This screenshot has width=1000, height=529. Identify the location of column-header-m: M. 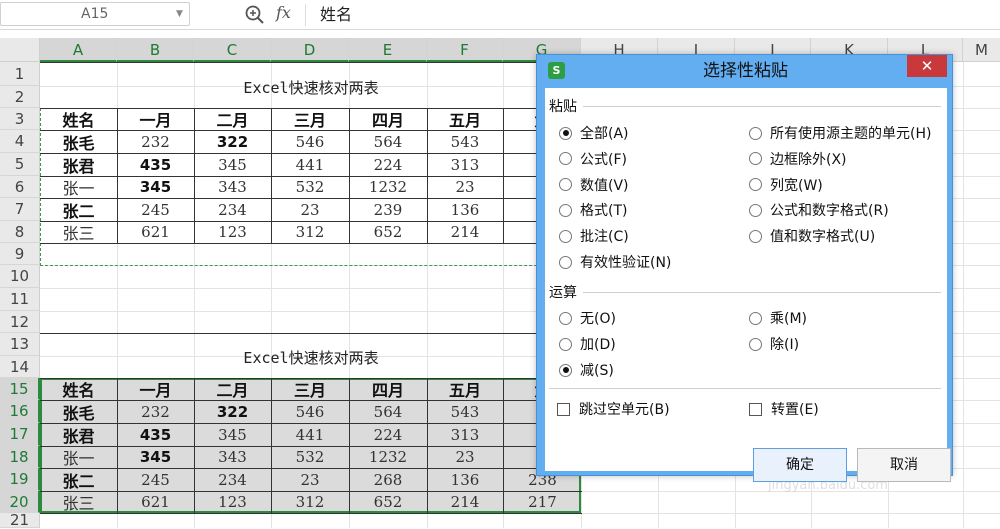
(981, 50).